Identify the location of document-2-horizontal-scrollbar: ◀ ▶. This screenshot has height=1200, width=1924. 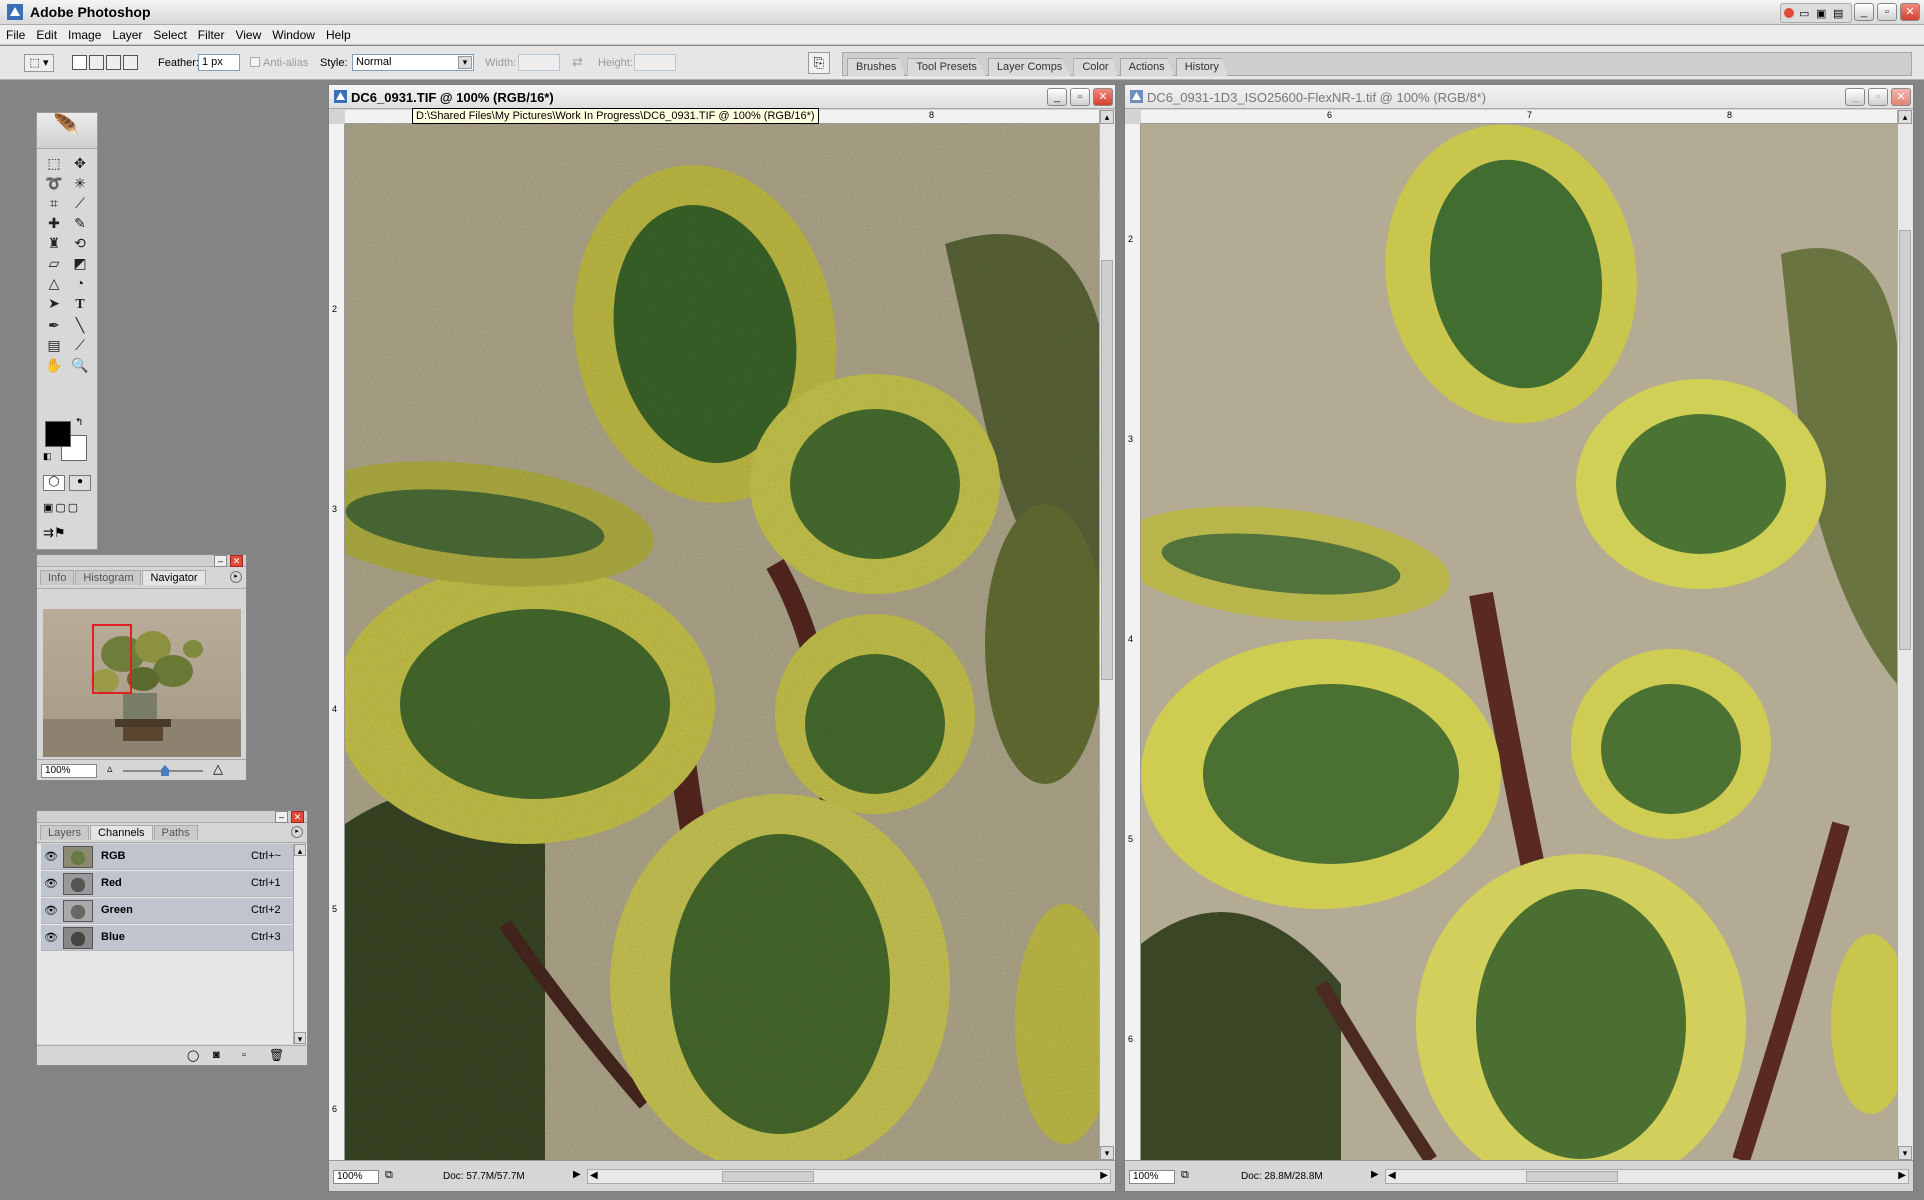
(1647, 1176).